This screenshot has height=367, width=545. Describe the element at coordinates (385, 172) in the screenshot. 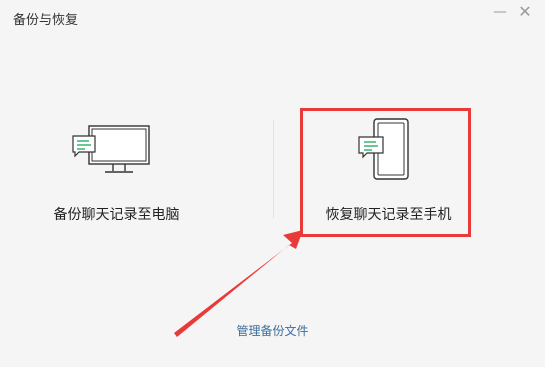

I see `highlight-box` at that location.